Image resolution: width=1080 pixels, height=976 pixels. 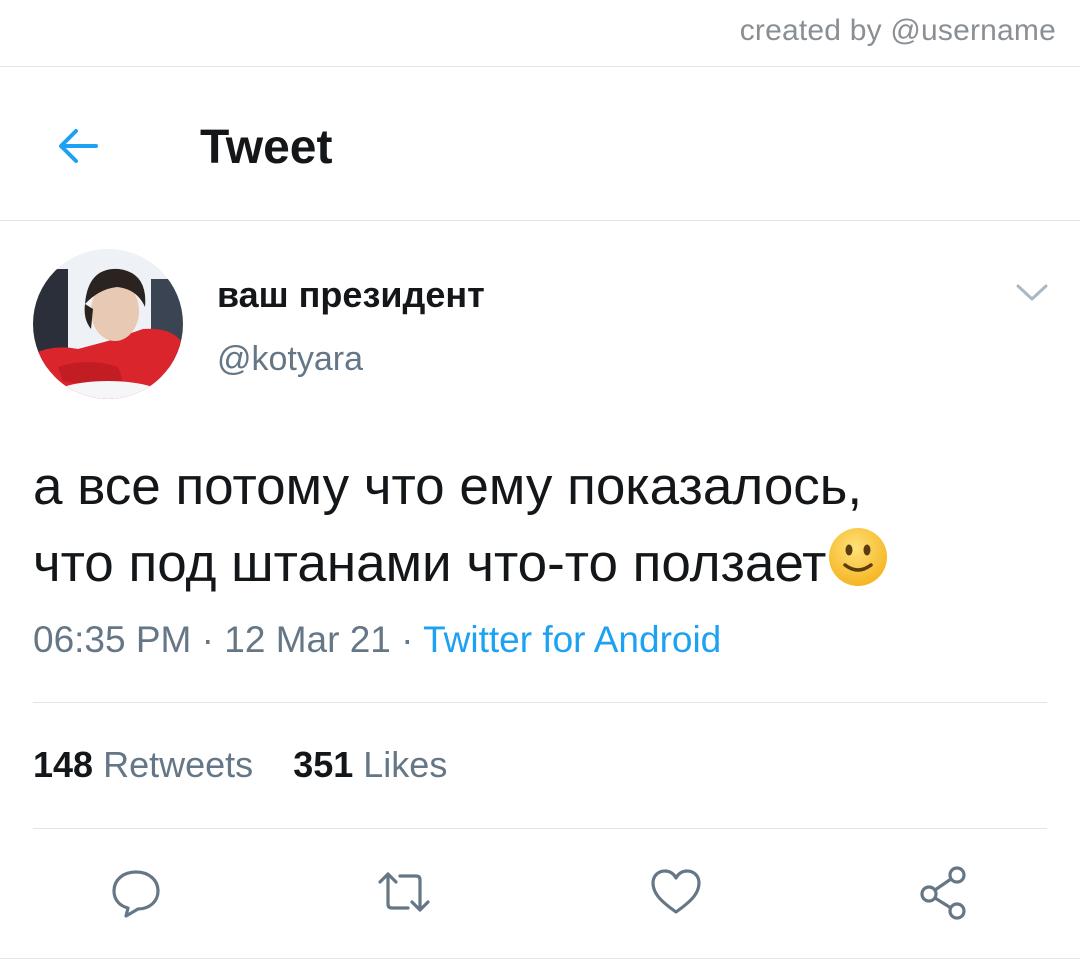 What do you see at coordinates (572, 639) in the screenshot?
I see `tweet-source-link: Twitter for Android` at bounding box center [572, 639].